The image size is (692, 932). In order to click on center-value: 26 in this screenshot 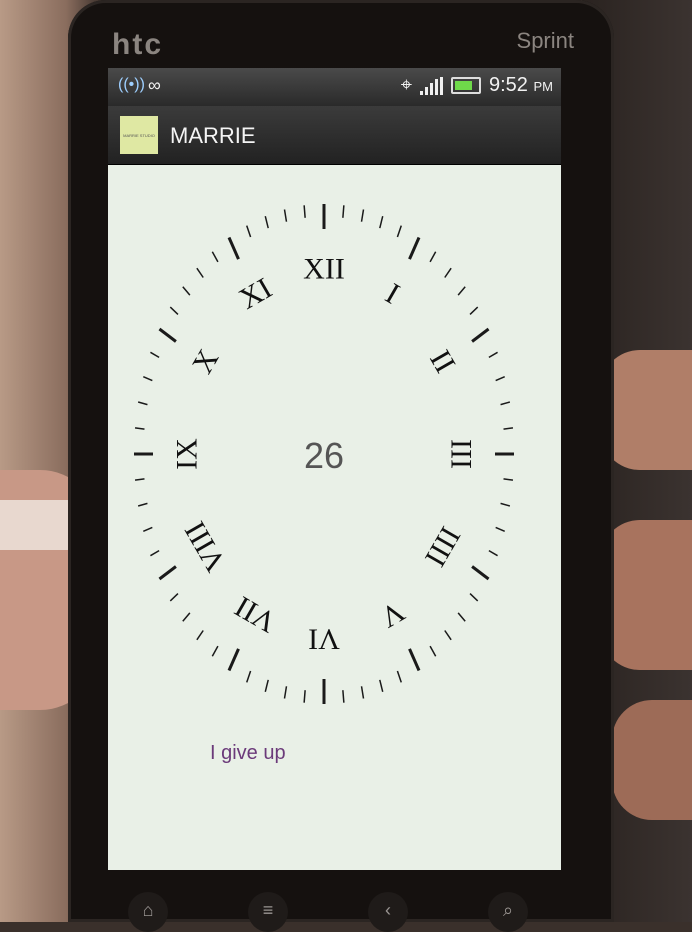, I will do `click(324, 455)`.